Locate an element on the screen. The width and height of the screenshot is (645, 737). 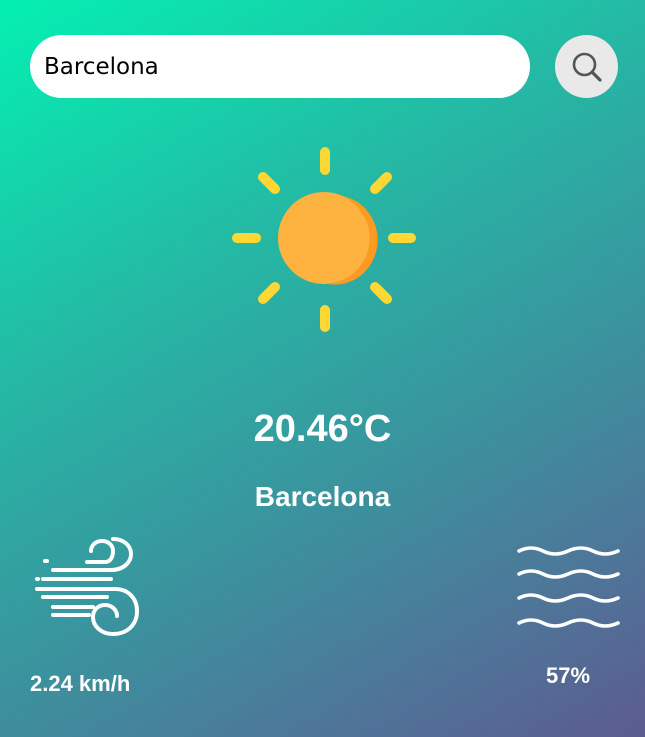
city-name: Barcelona is located at coordinates (322, 496).